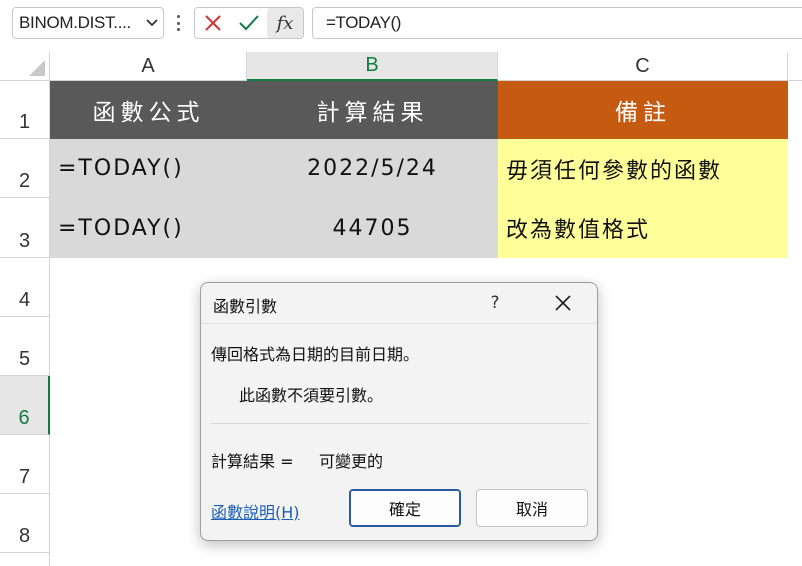 The width and height of the screenshot is (802, 566). Describe the element at coordinates (148, 110) in the screenshot. I see `cell-a1: 函數公式` at that location.